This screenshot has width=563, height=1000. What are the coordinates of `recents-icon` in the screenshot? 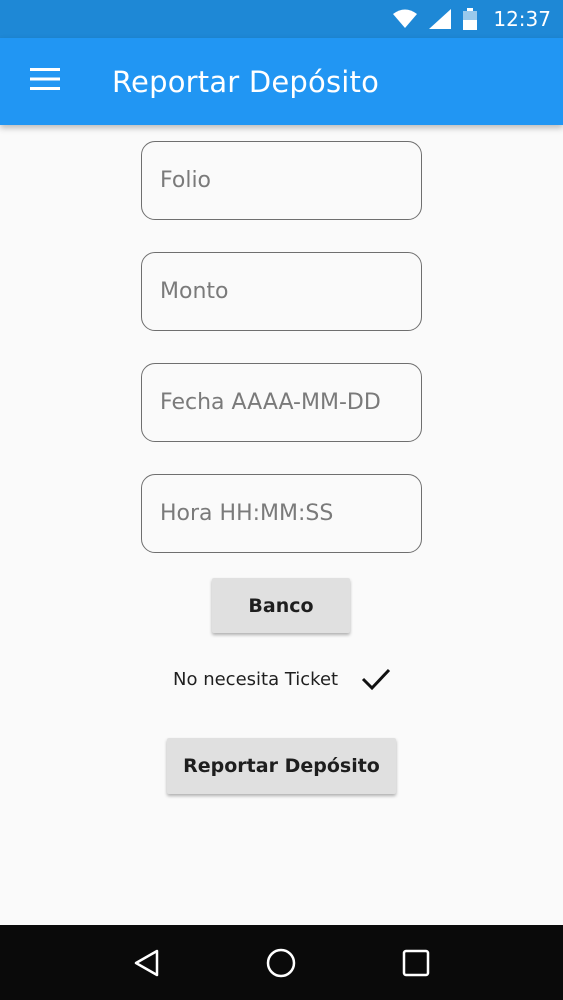 It's located at (416, 963).